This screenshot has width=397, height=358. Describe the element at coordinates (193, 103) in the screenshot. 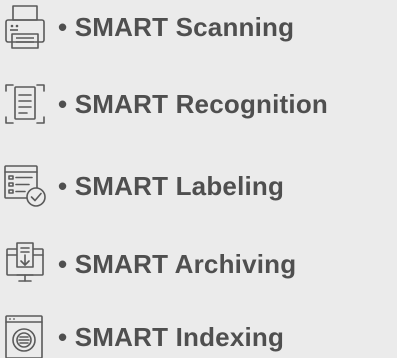

I see `feature-label: • SMART Recognition` at that location.